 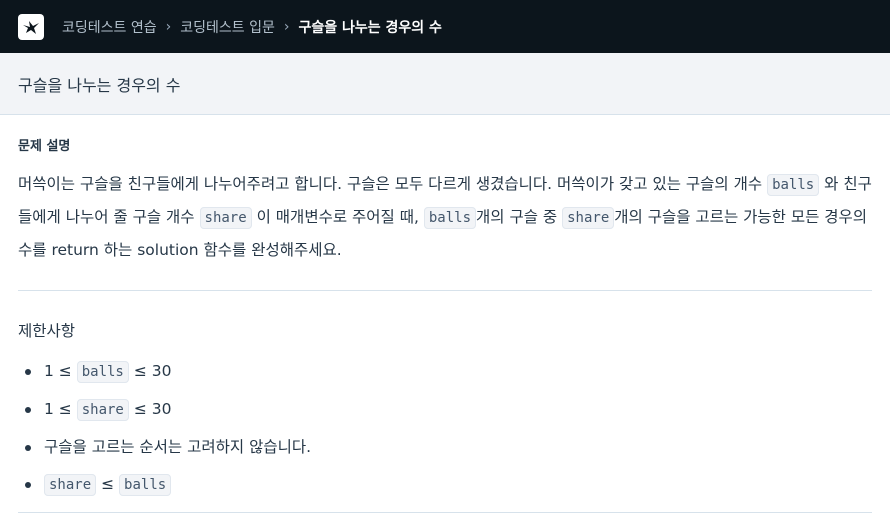 I want to click on list-item: 1 ≤ balls ≤ 30, so click(x=448, y=372).